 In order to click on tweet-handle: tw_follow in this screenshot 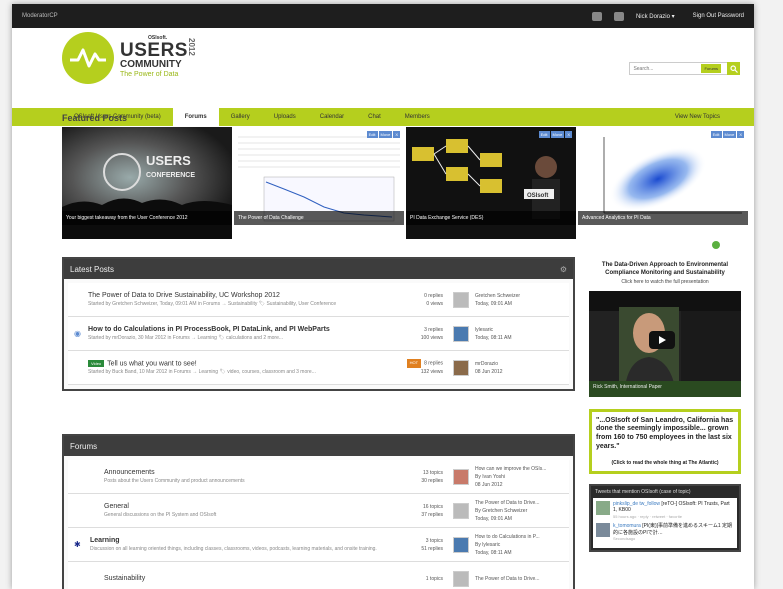, I will do `click(649, 504)`.